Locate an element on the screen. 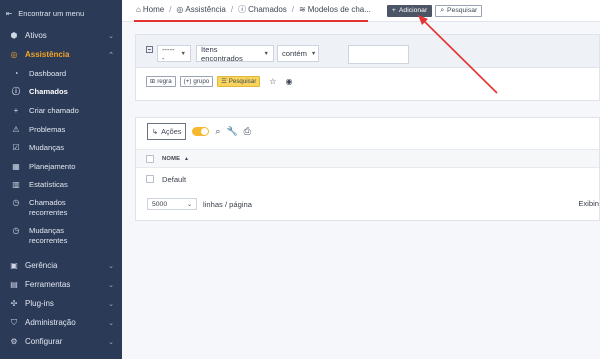 The width and height of the screenshot is (600, 359). sidebar-item-configurar: ⚙ Configurar ⌄ is located at coordinates (61, 341).